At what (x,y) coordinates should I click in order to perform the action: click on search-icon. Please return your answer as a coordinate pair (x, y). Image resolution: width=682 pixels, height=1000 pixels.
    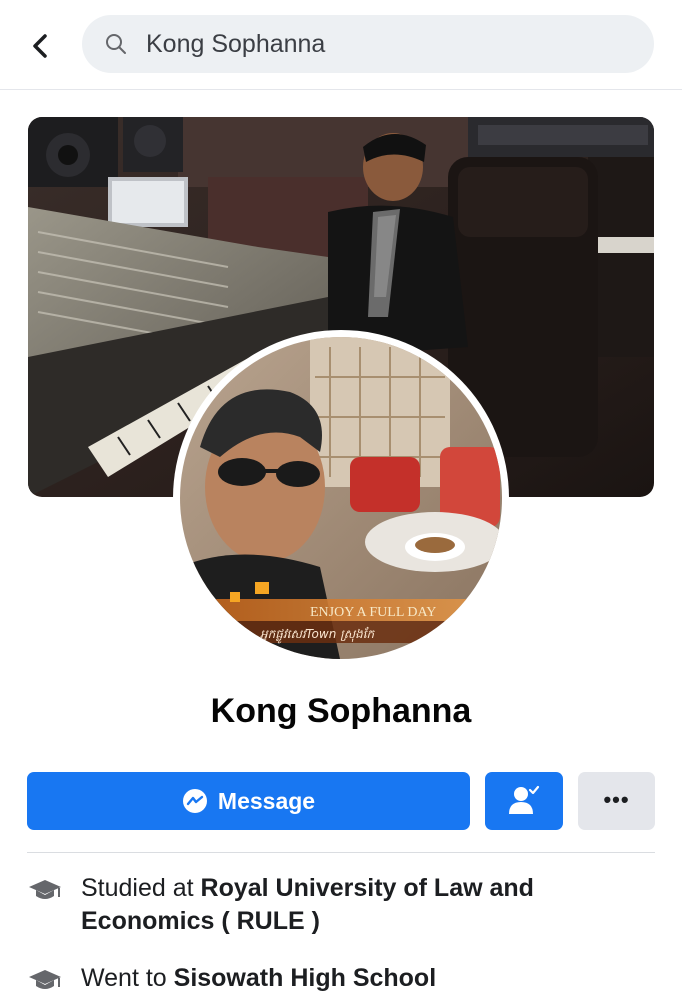
    Looking at the image, I should click on (116, 44).